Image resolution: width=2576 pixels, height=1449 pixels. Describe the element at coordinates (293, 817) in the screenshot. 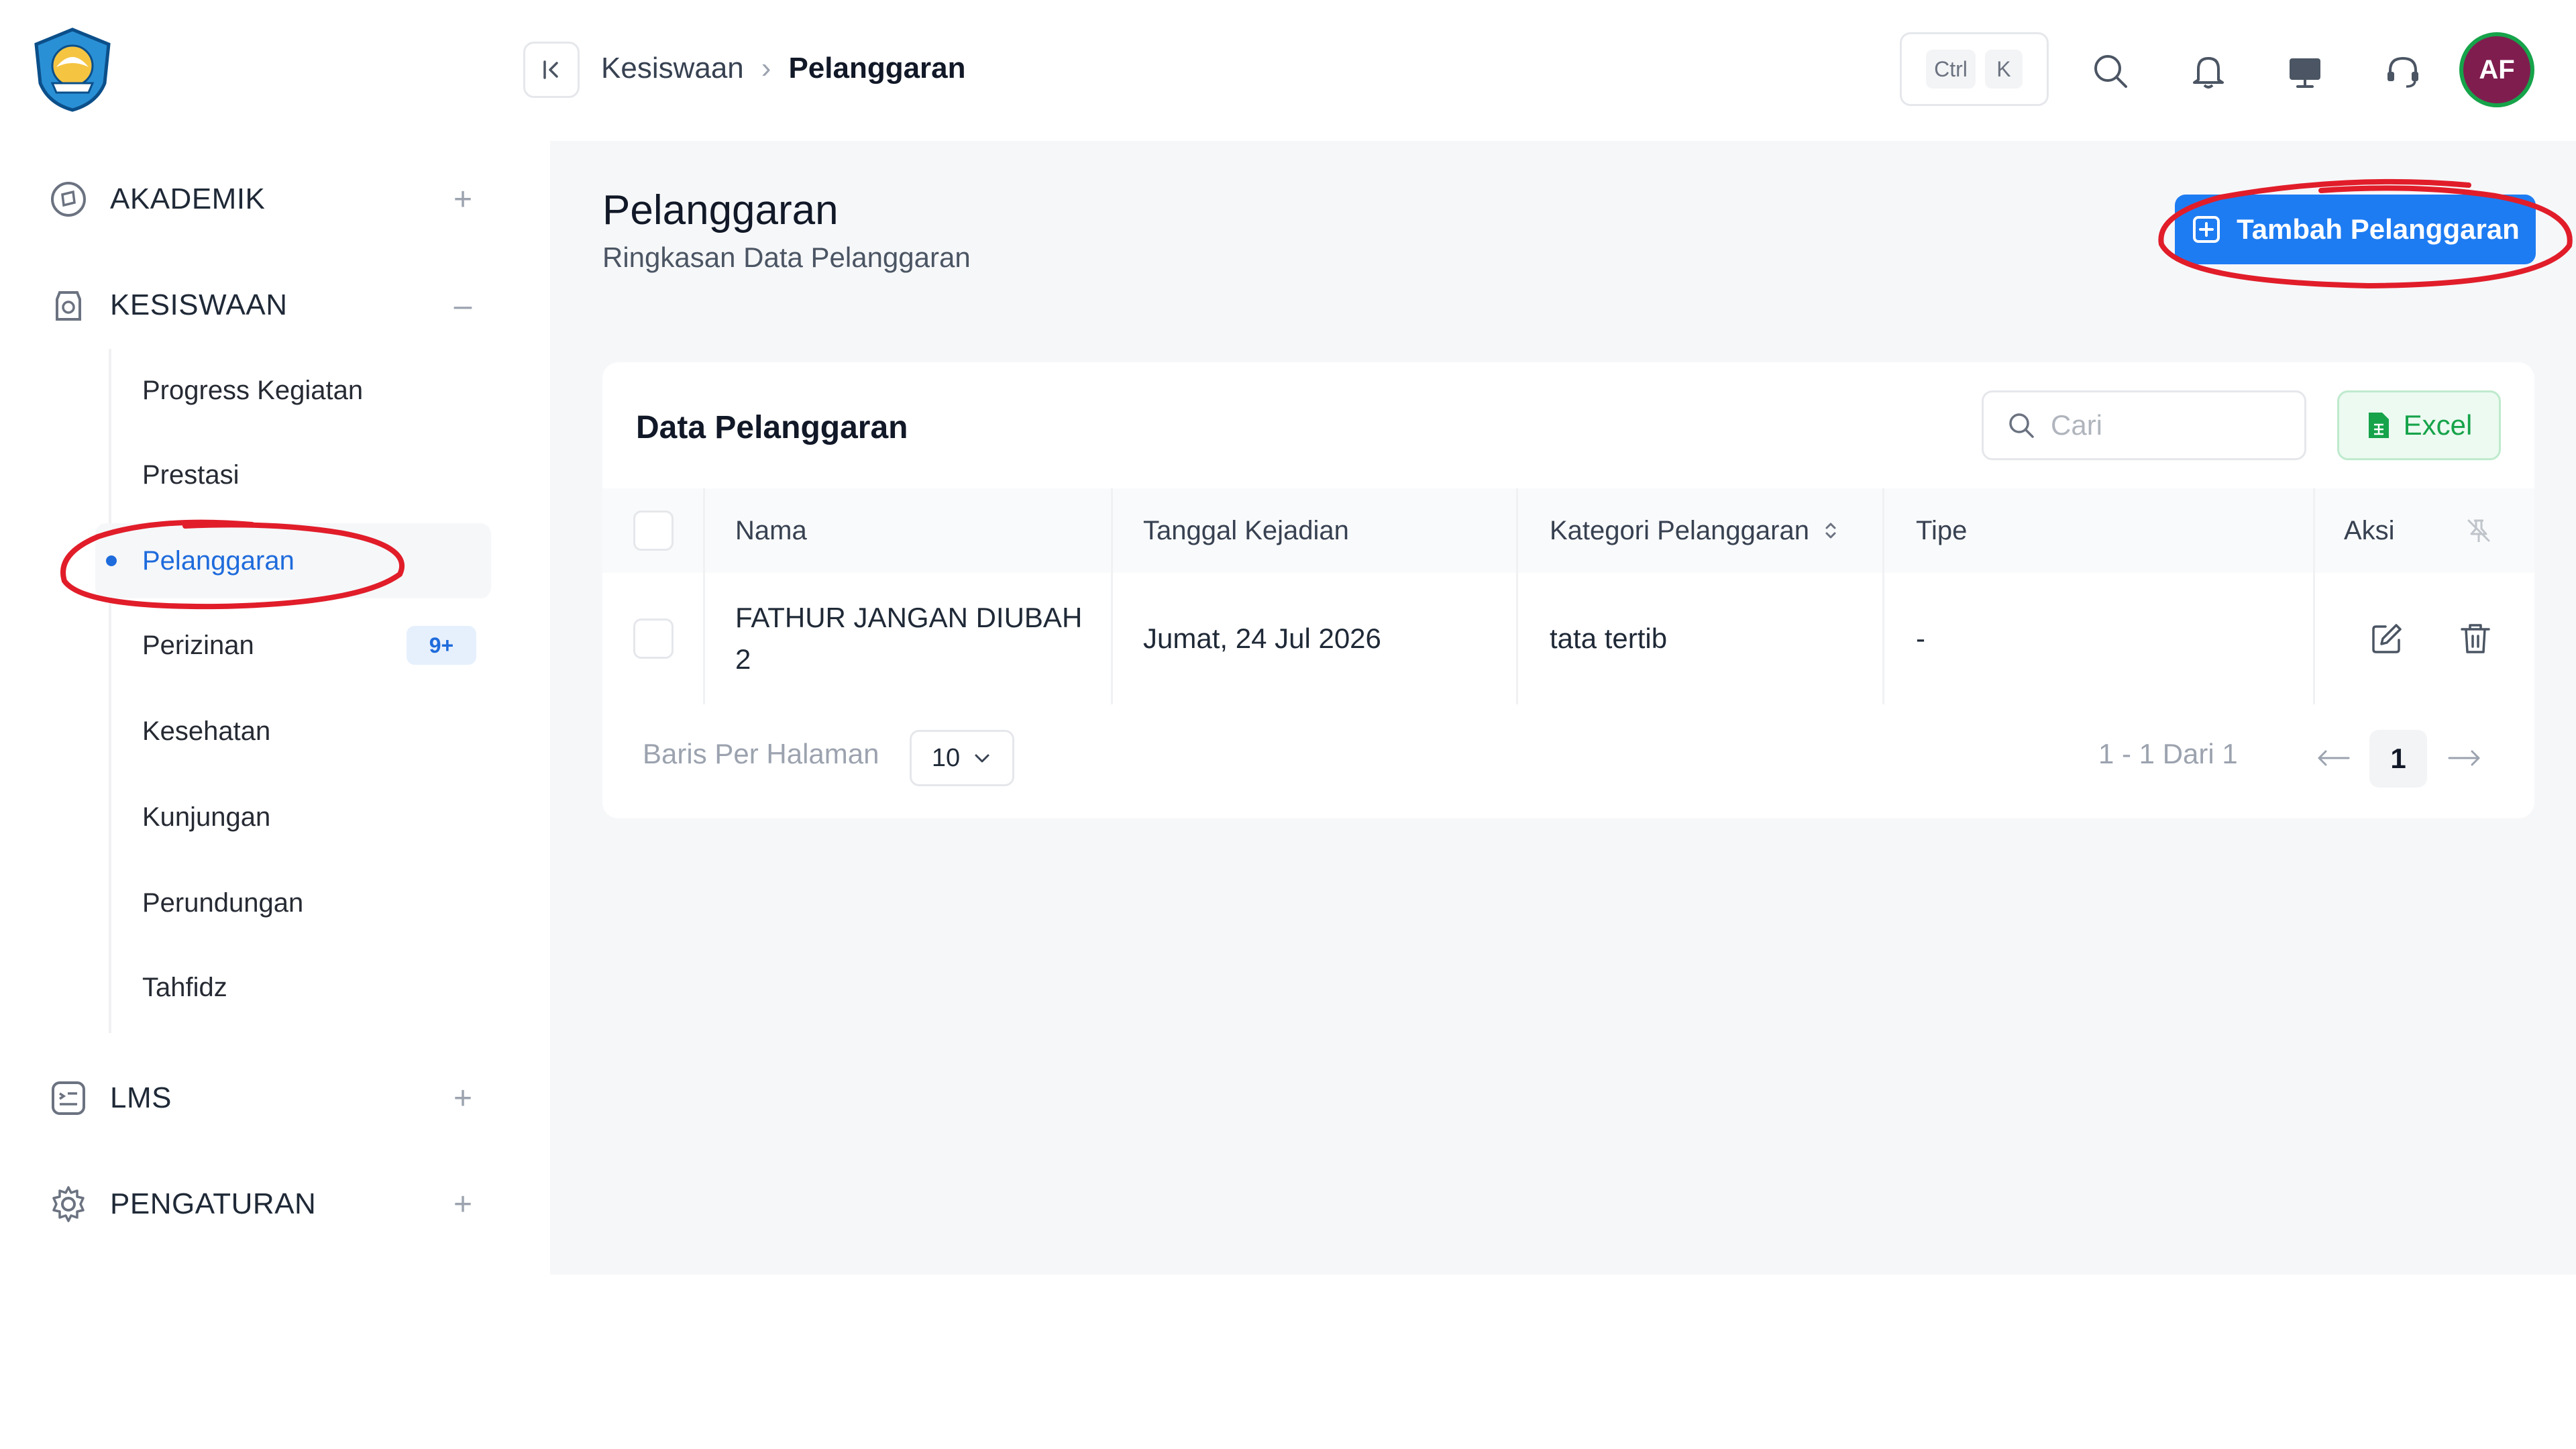

I see `sidebar-item-kunjungan: Kunjungan` at that location.